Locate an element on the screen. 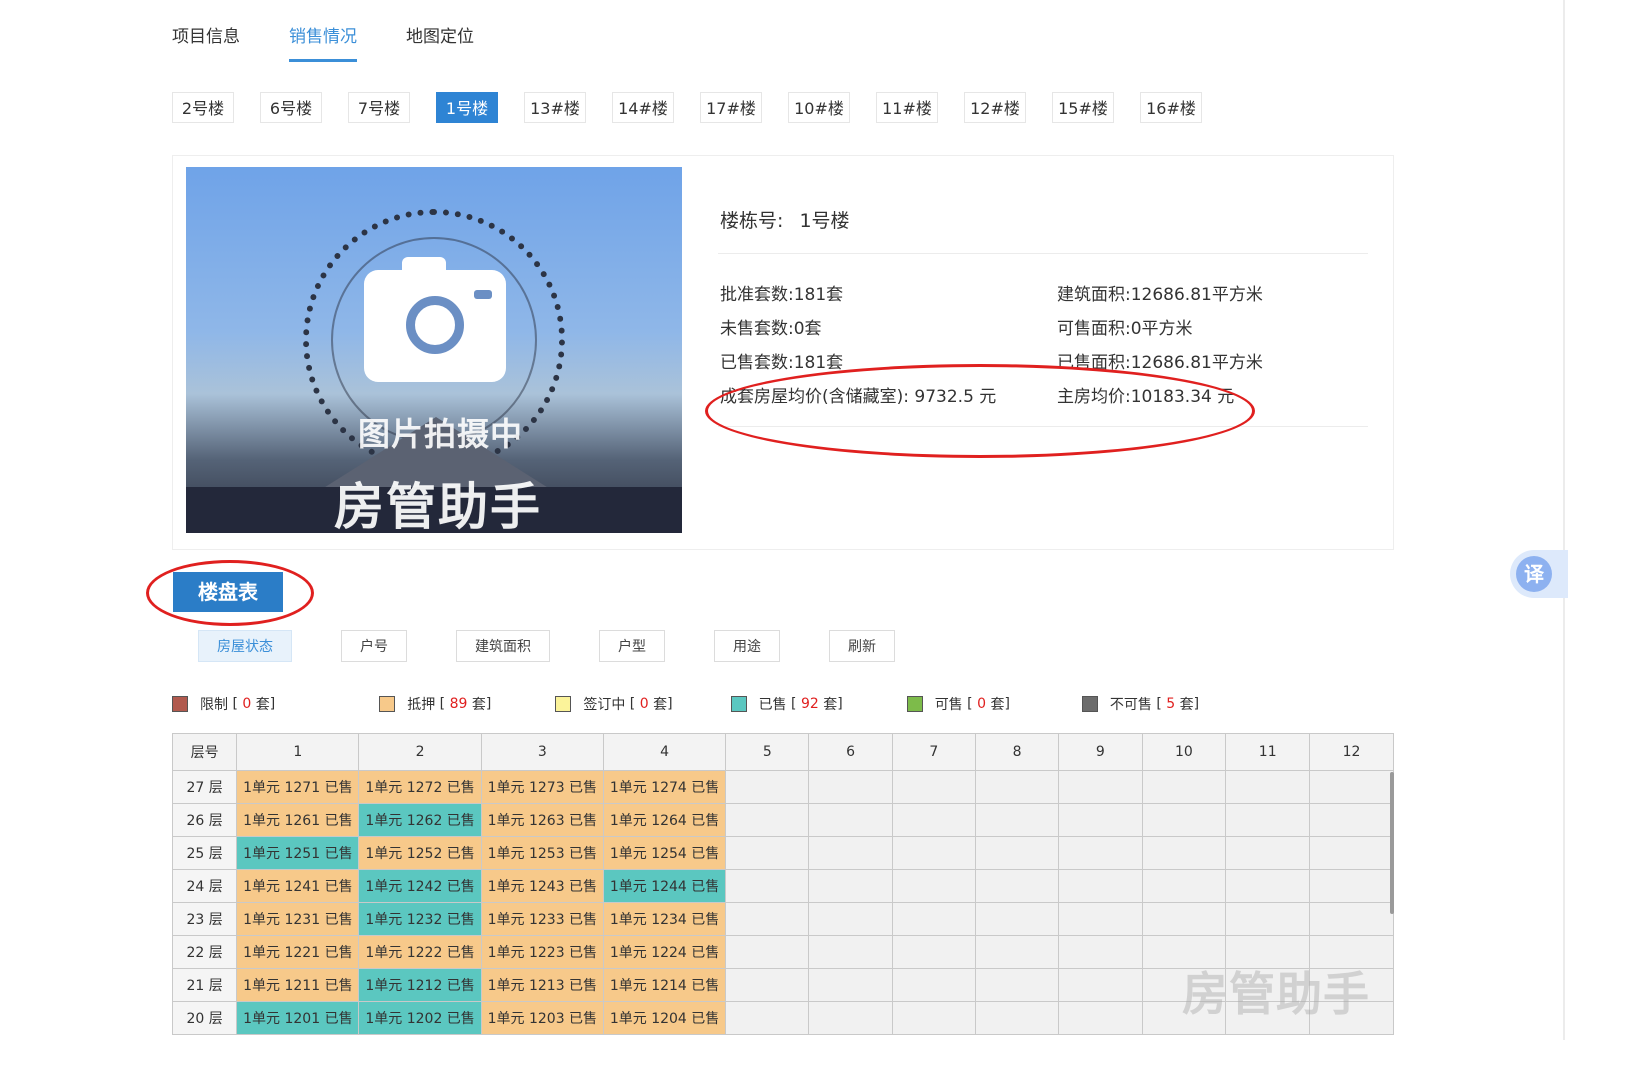 The width and height of the screenshot is (1628, 1080). unit-cell: 1单元 1223 已售 is located at coordinates (542, 952).